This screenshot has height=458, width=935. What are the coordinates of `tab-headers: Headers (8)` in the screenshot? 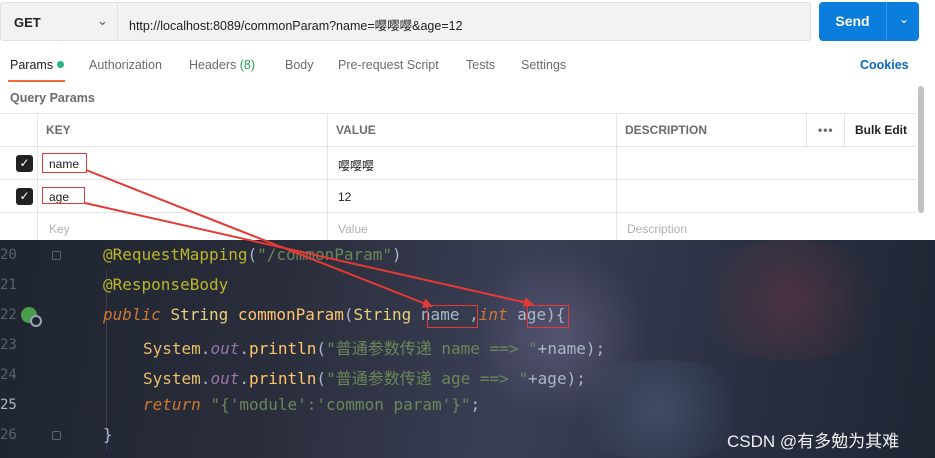 It's located at (222, 65).